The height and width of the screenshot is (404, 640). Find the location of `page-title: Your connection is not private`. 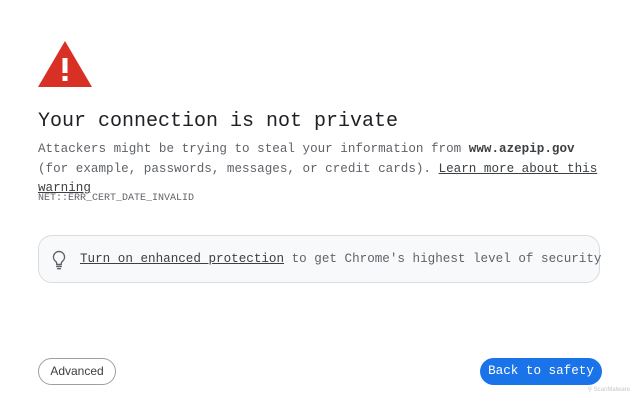

page-title: Your connection is not private is located at coordinates (218, 121).